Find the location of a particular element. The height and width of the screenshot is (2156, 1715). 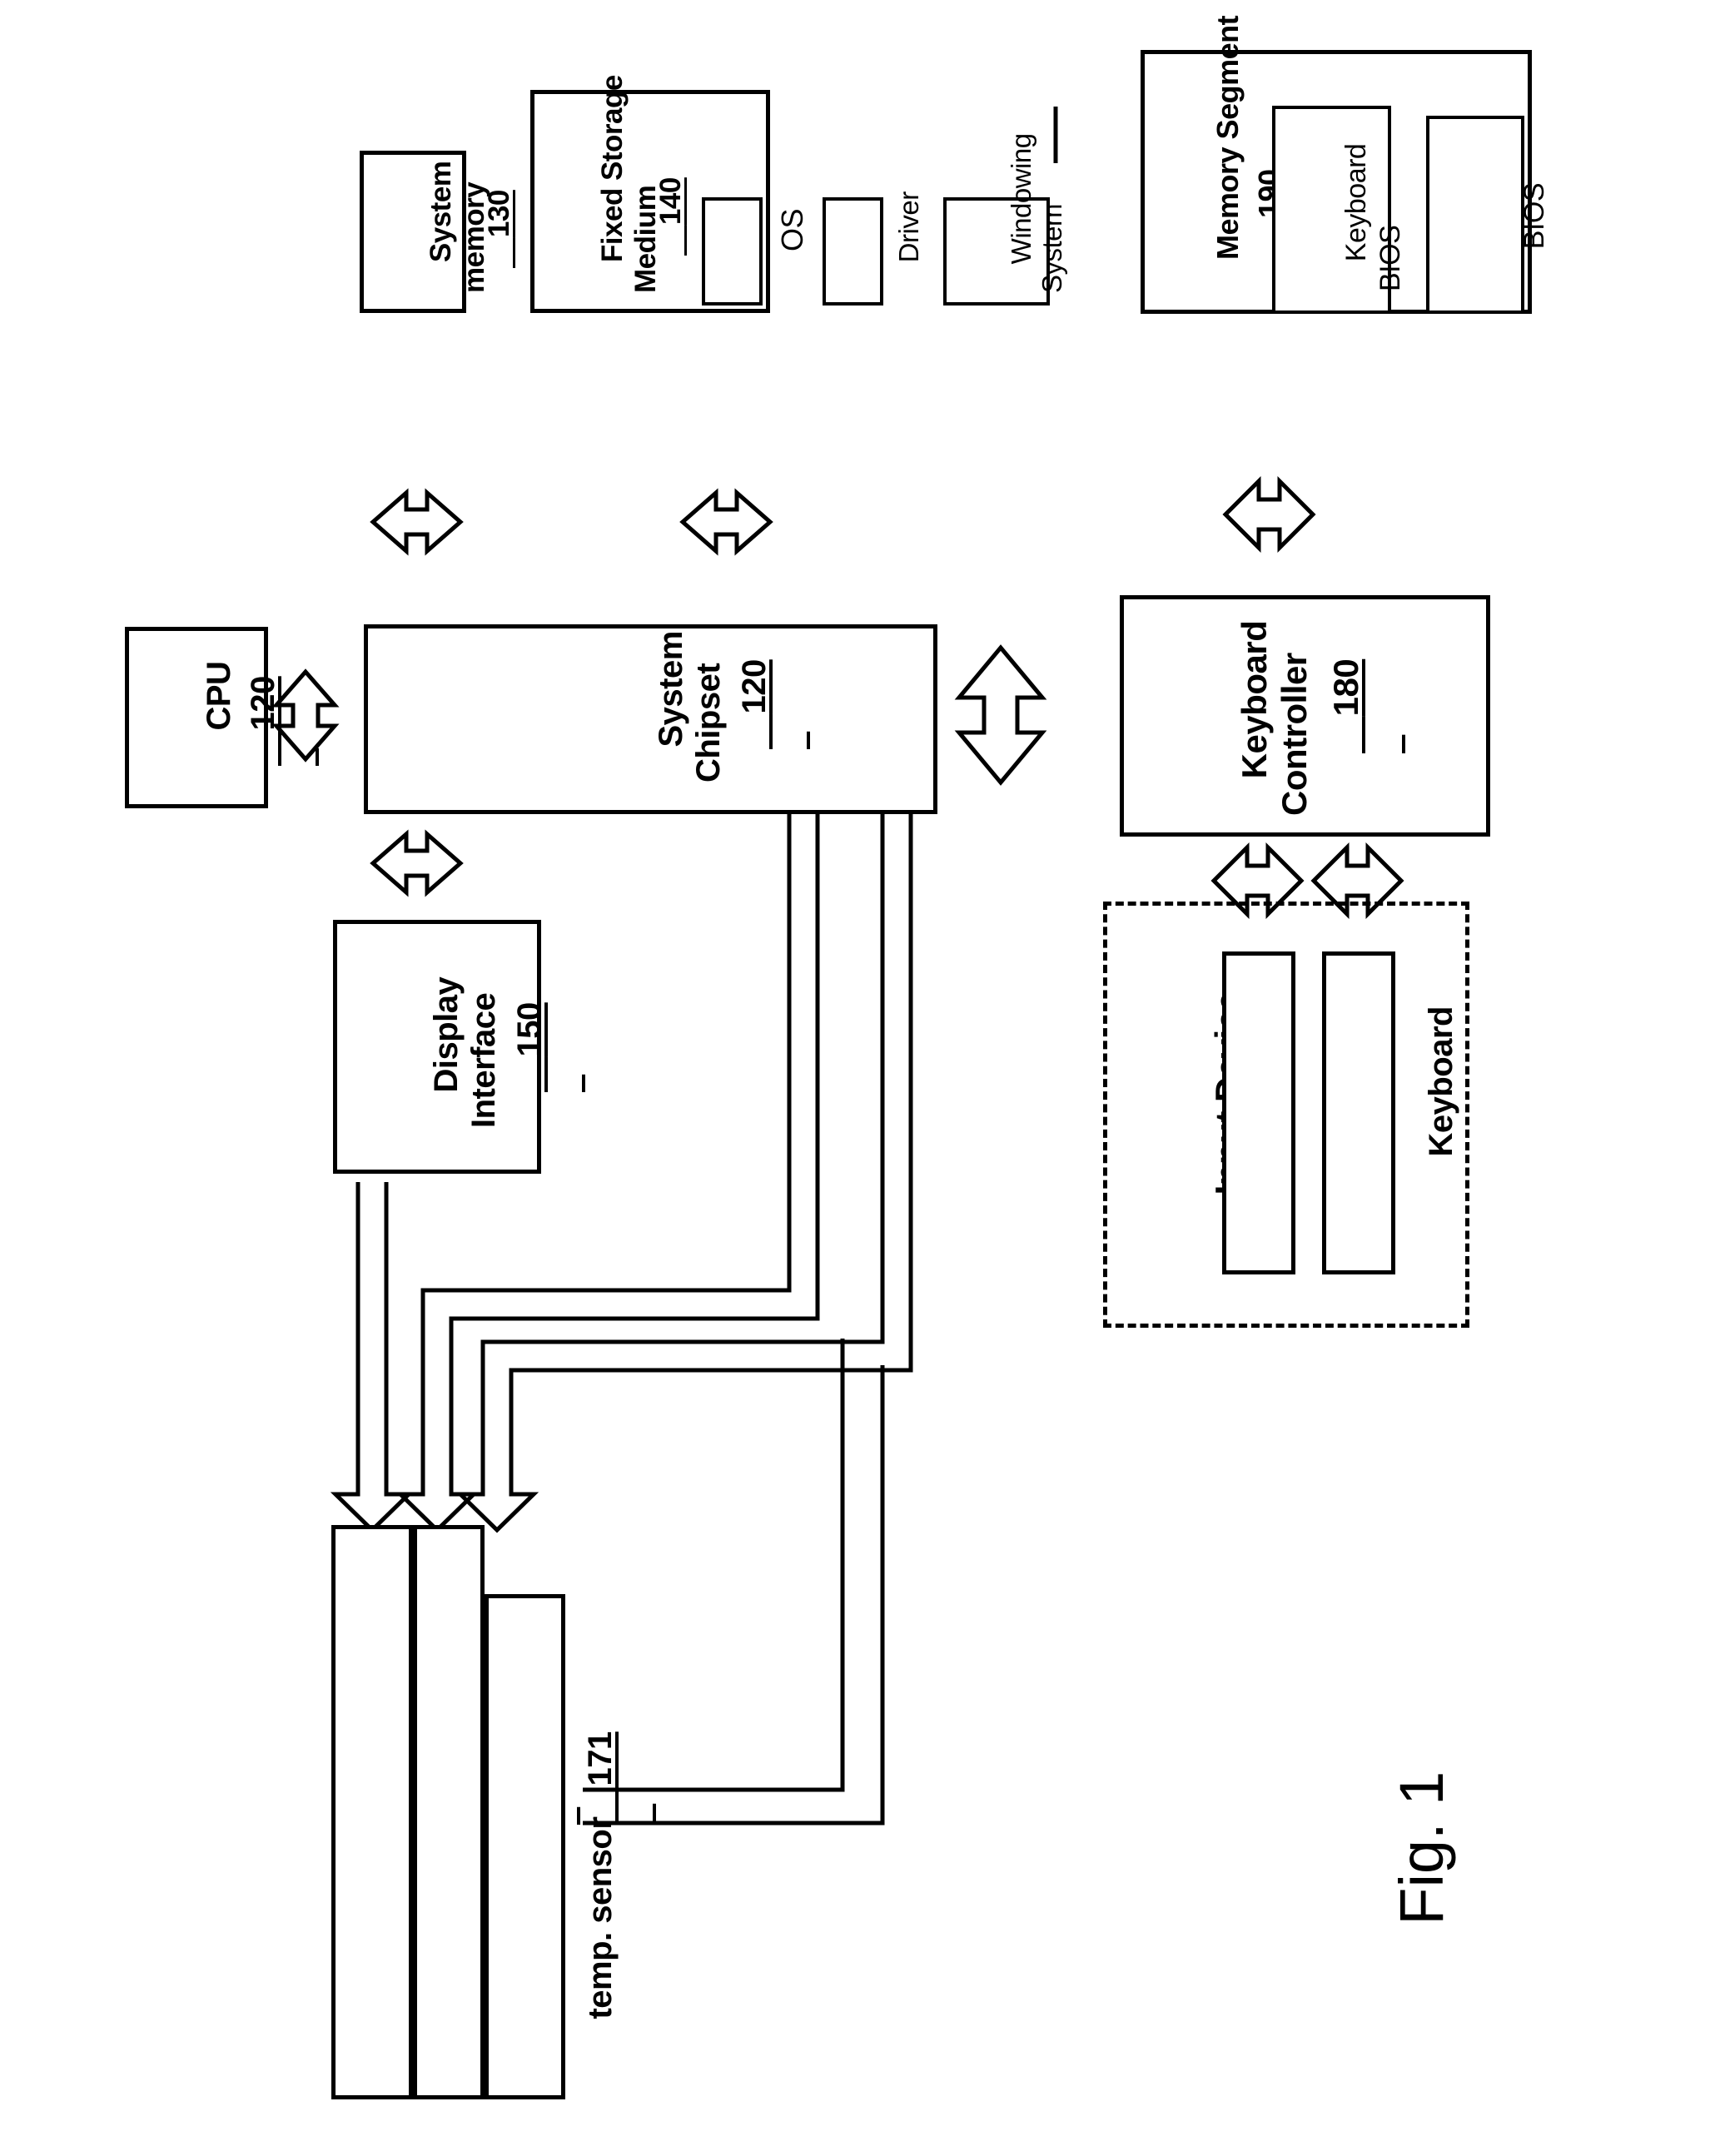

block-memory-segment-label: Memory Segment is located at coordinates (1227, 137).